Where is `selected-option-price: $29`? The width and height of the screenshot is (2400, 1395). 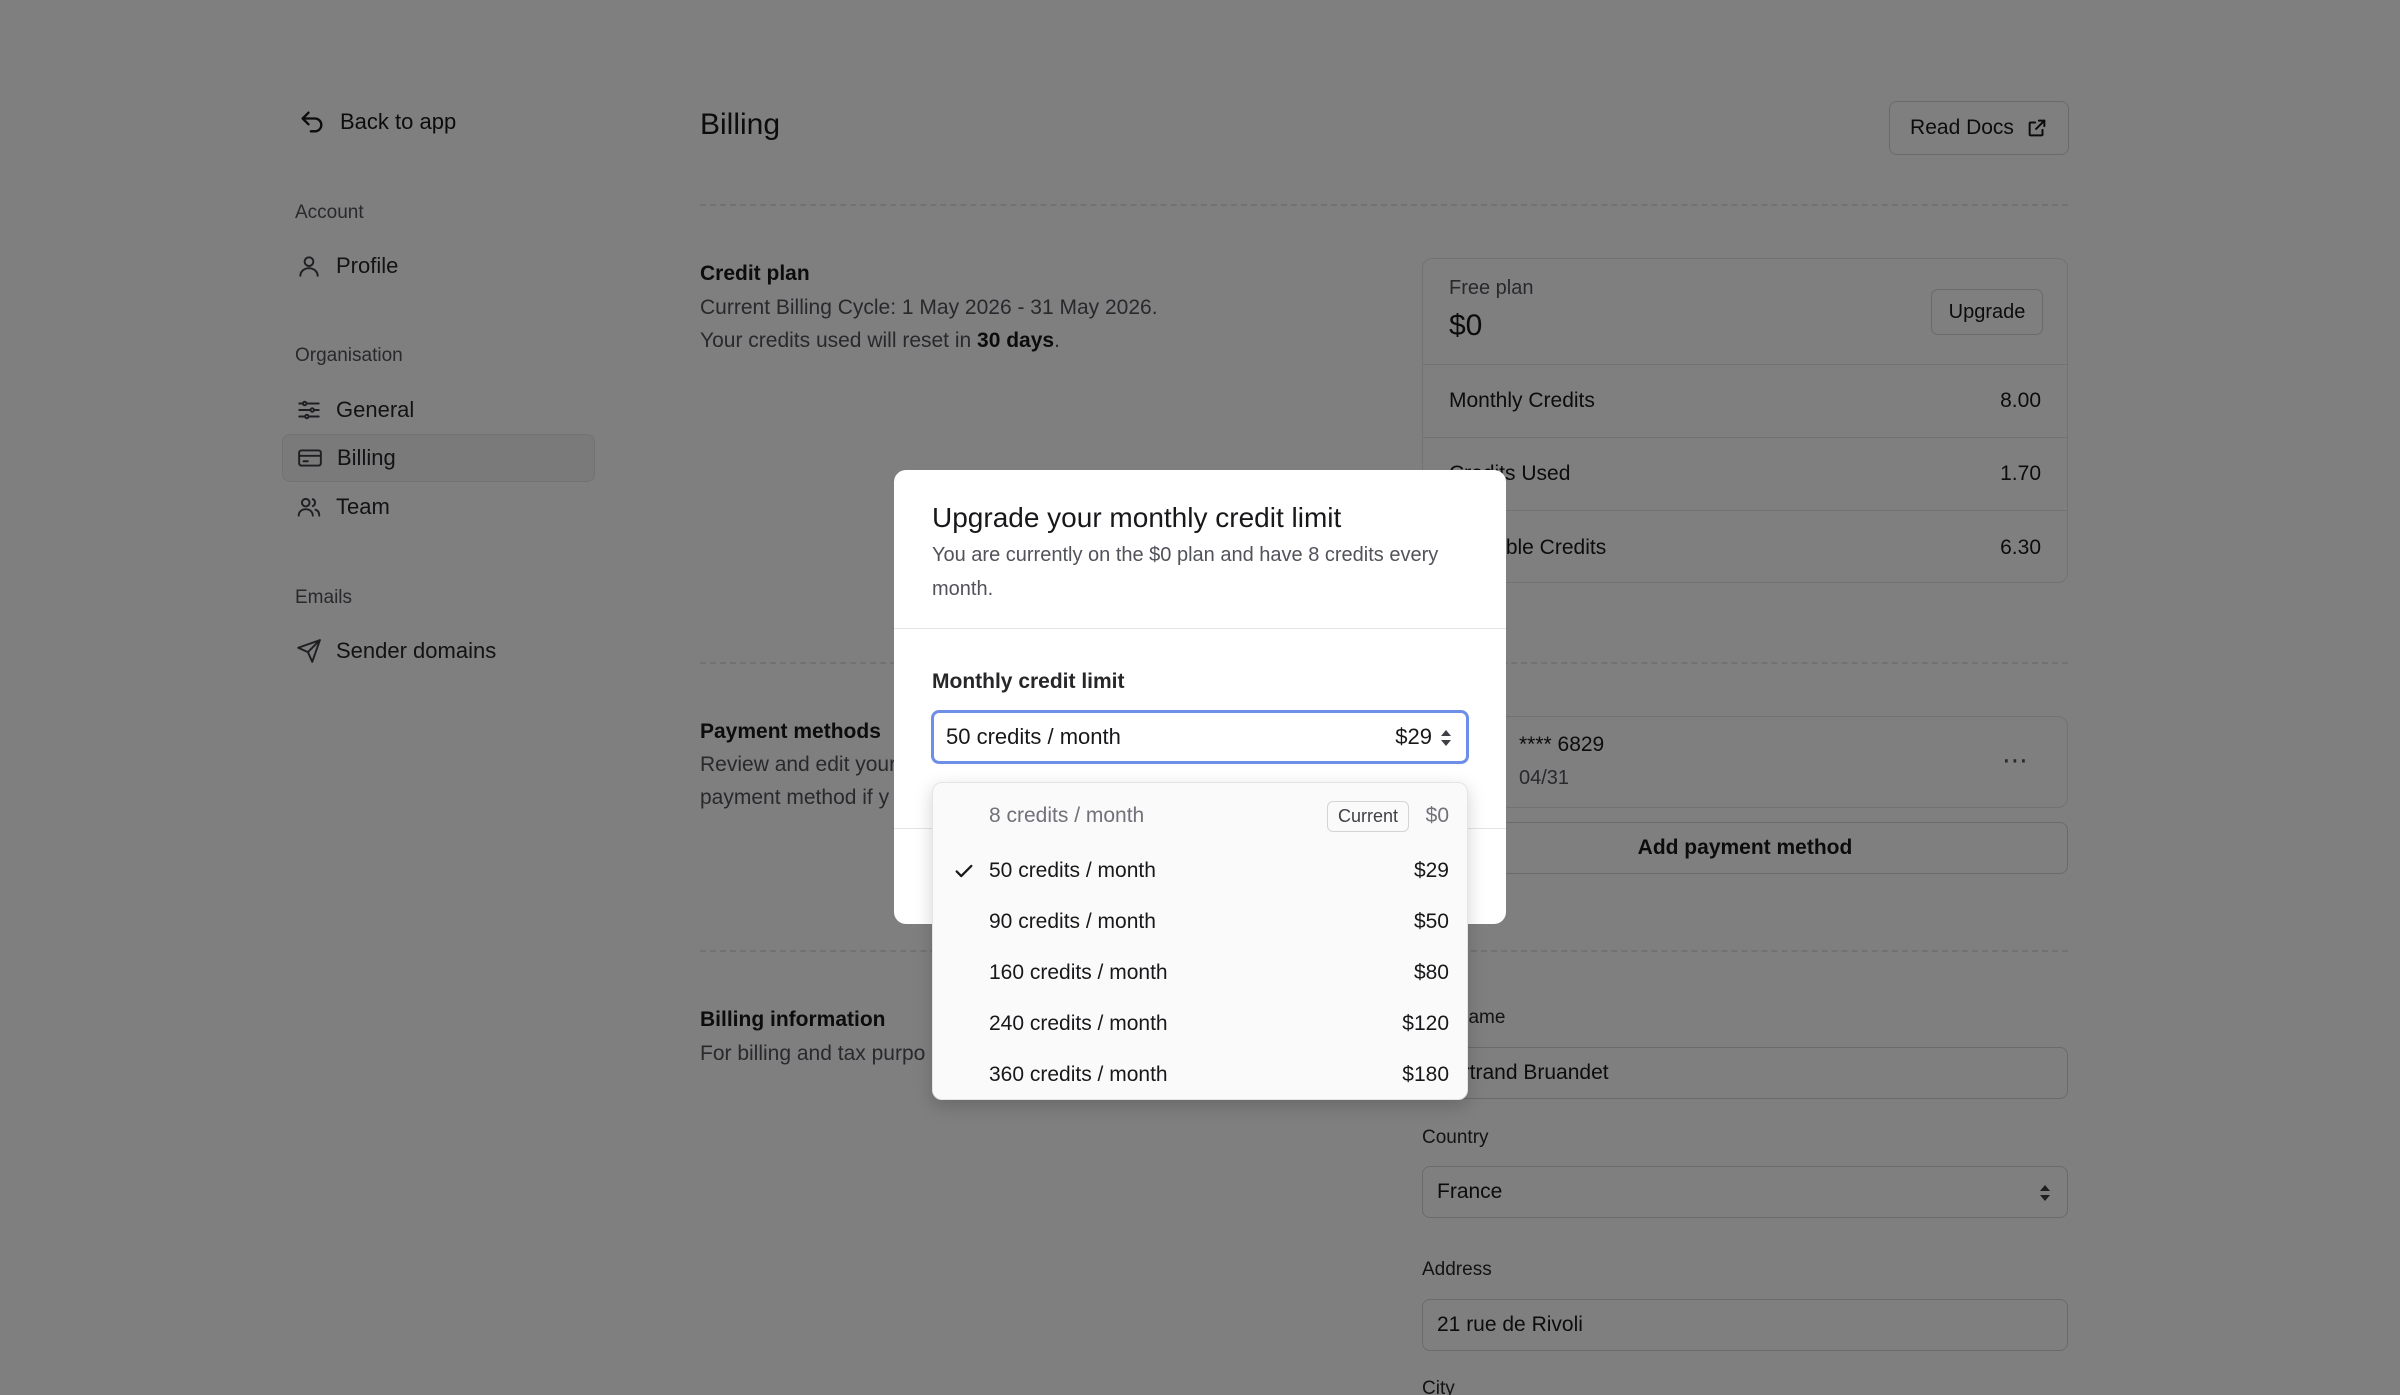 selected-option-price: $29 is located at coordinates (1413, 736).